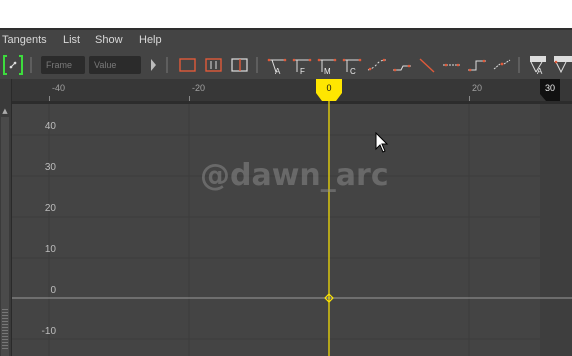  What do you see at coordinates (382, 142) in the screenshot?
I see `mouse-pointer-icon` at bounding box center [382, 142].